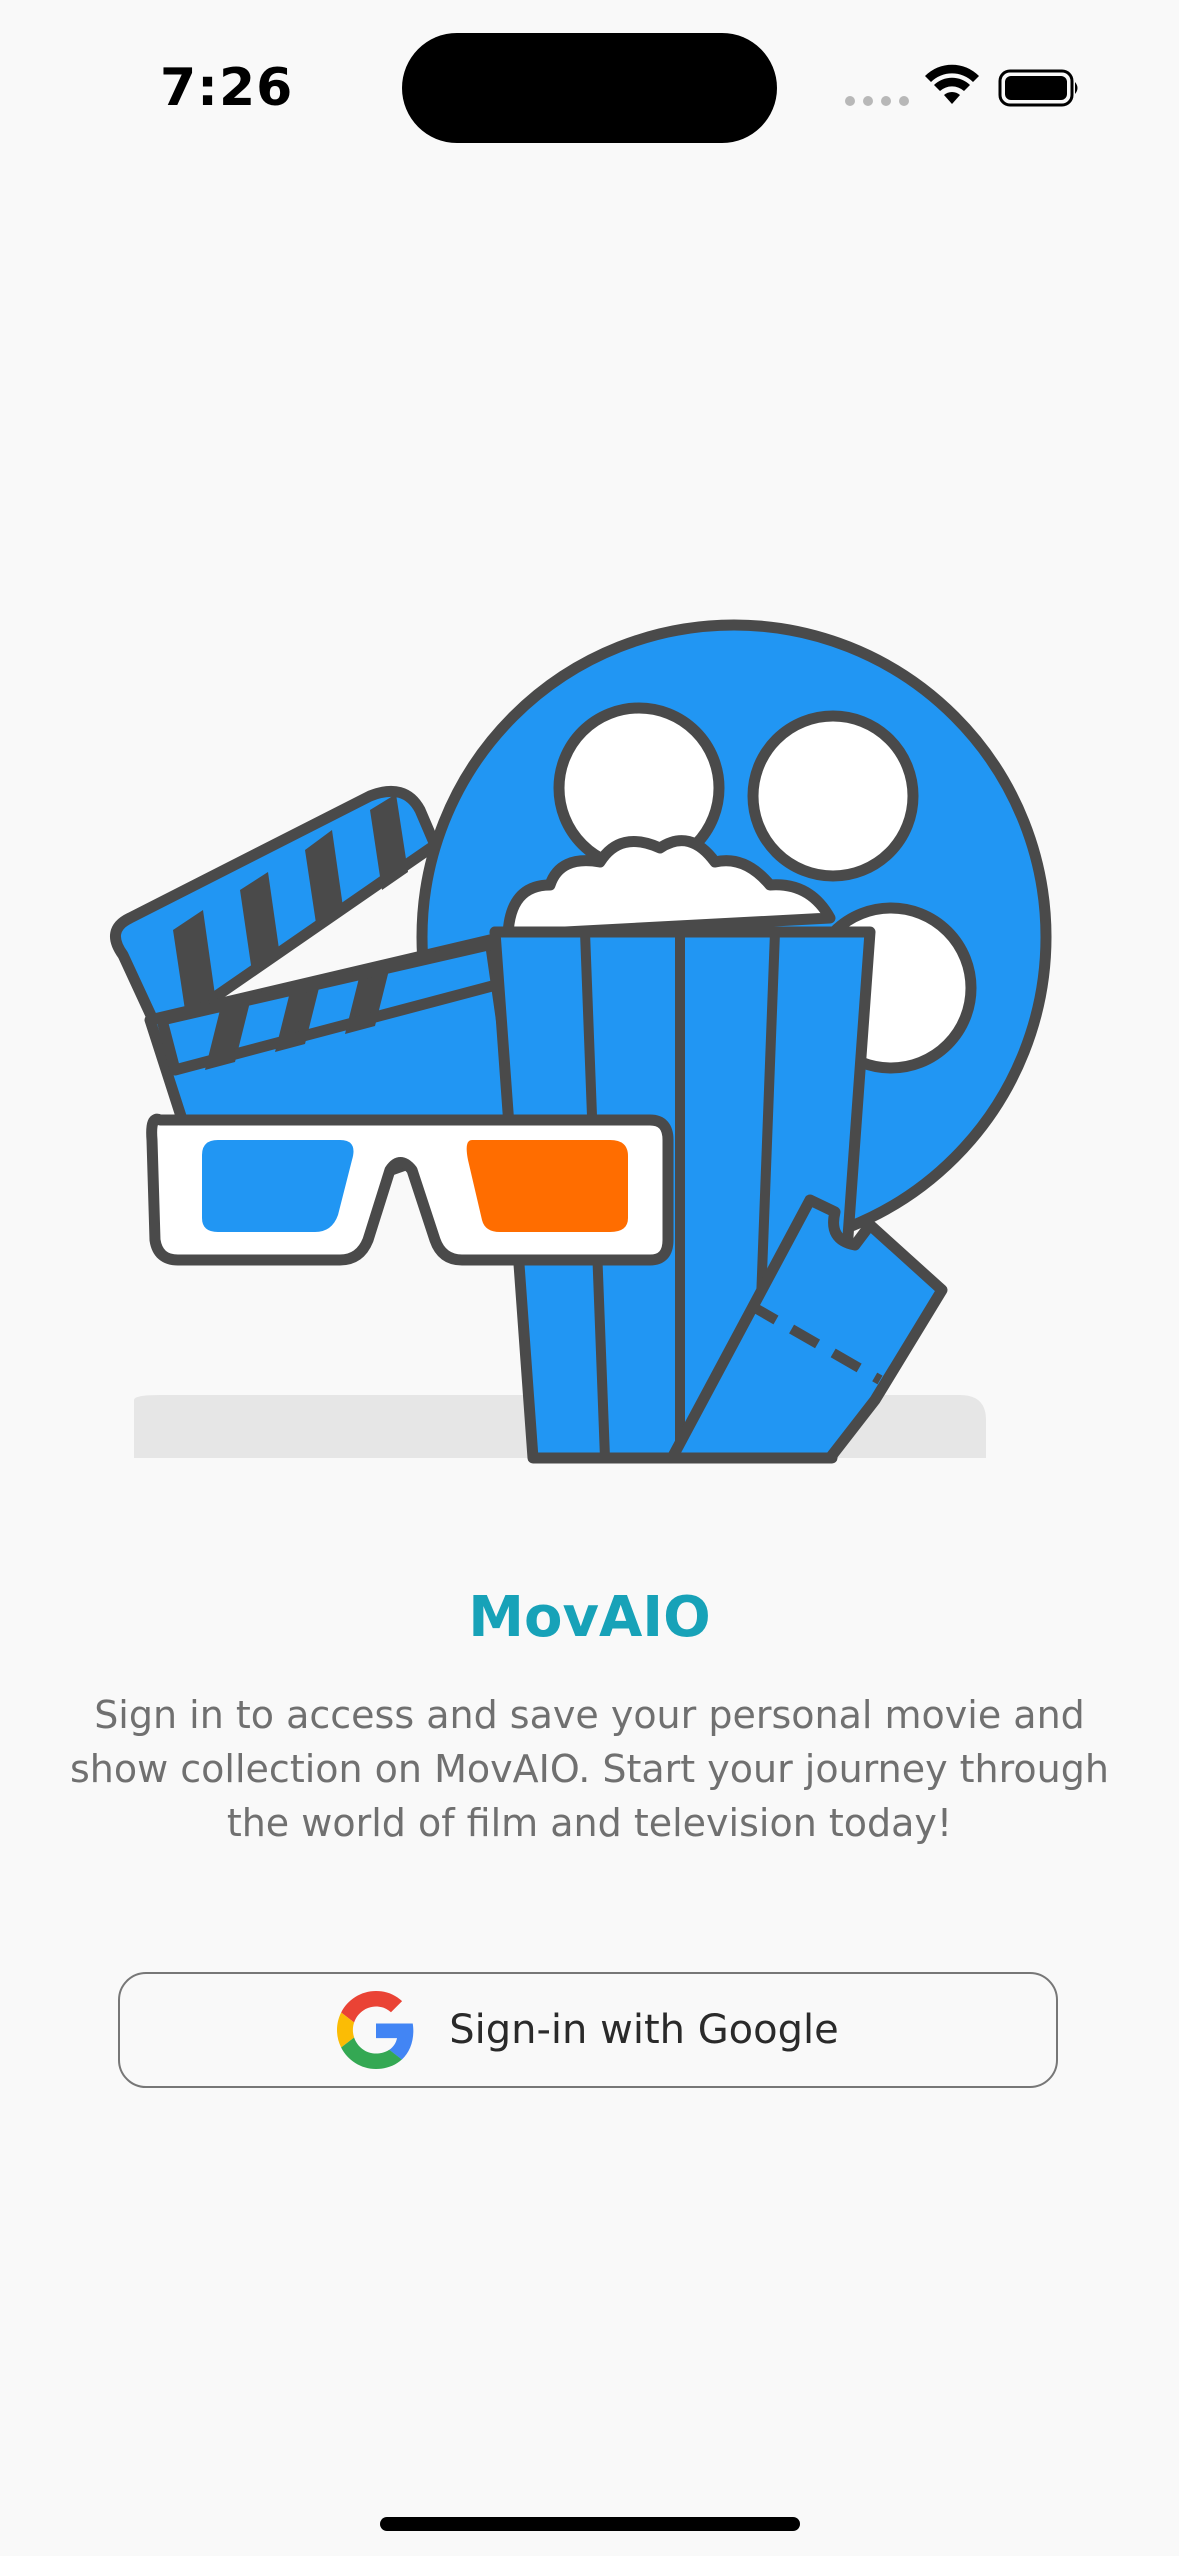 The height and width of the screenshot is (2556, 1179). I want to click on wifi-icon, so click(952, 84).